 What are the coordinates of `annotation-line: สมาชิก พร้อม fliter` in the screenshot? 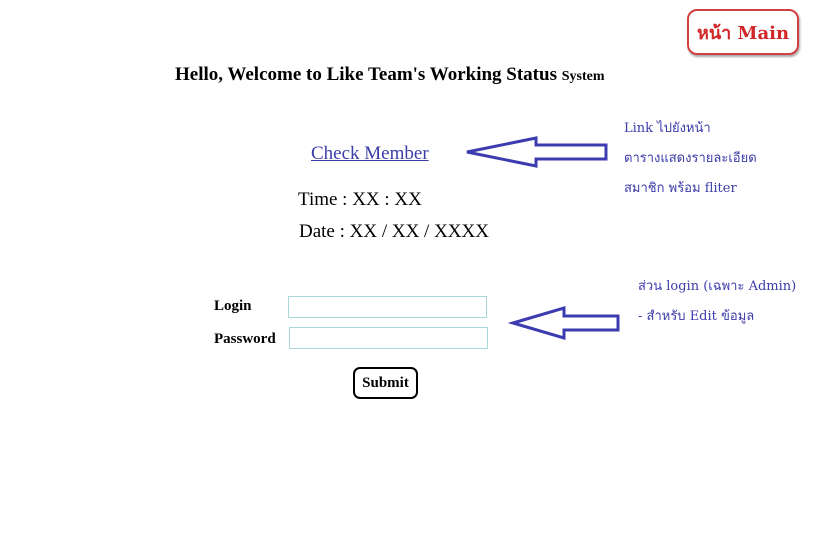 It's located at (680, 188).